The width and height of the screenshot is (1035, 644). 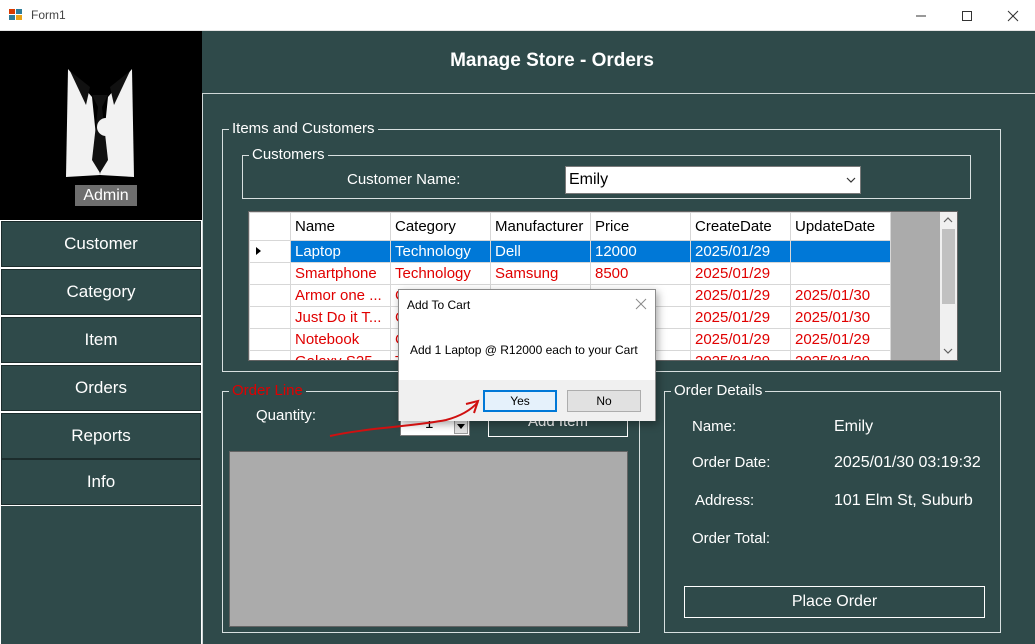 What do you see at coordinates (714, 426) in the screenshot?
I see `order-name-label: Name:` at bounding box center [714, 426].